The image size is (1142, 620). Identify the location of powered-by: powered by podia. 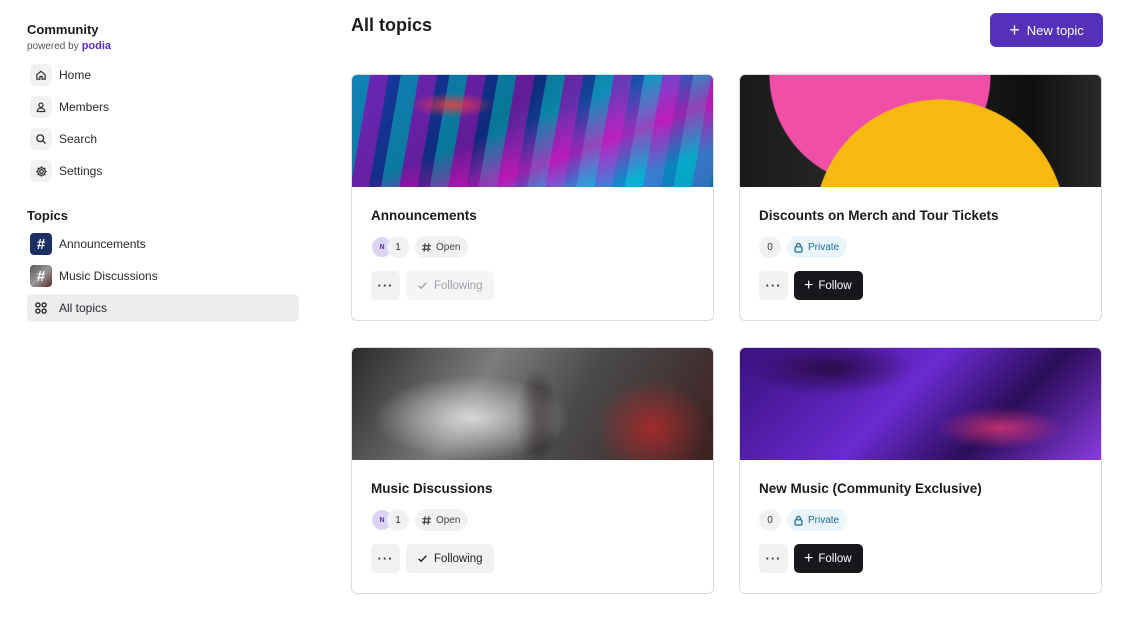
(163, 46).